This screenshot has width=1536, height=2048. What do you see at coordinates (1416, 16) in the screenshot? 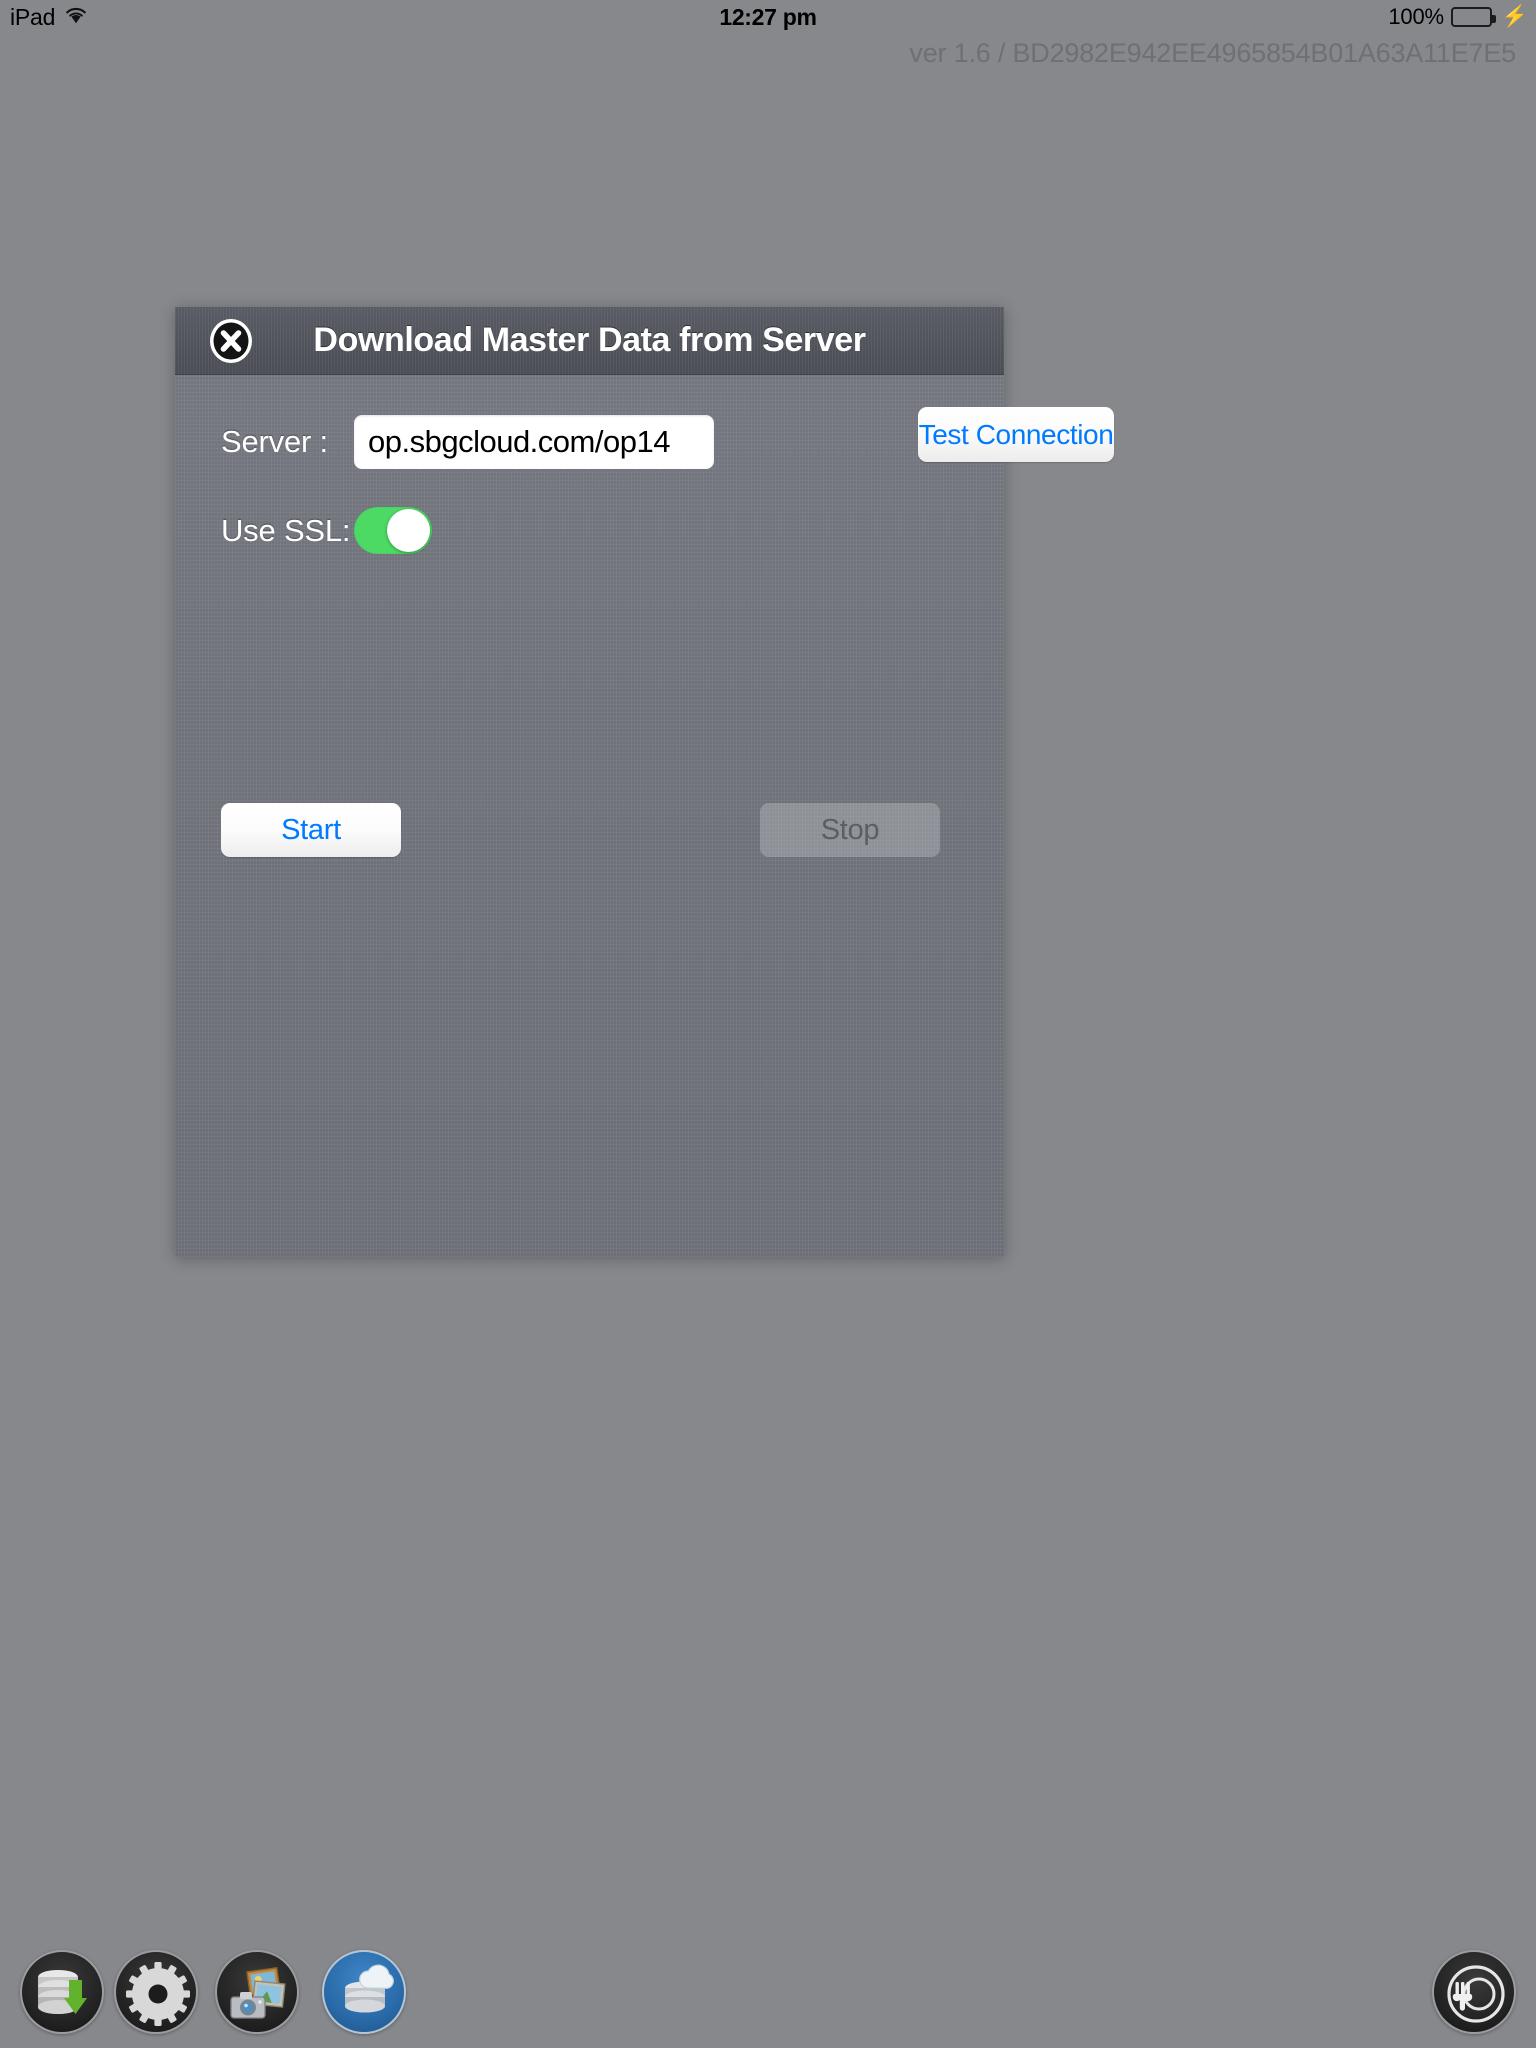
I see `battery-percent: 100%` at bounding box center [1416, 16].